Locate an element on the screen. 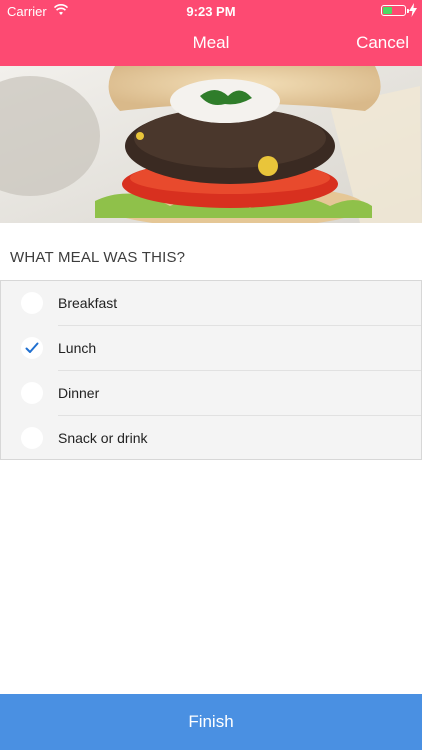  option-snack-or-drink: Snack or drink is located at coordinates (211, 438).